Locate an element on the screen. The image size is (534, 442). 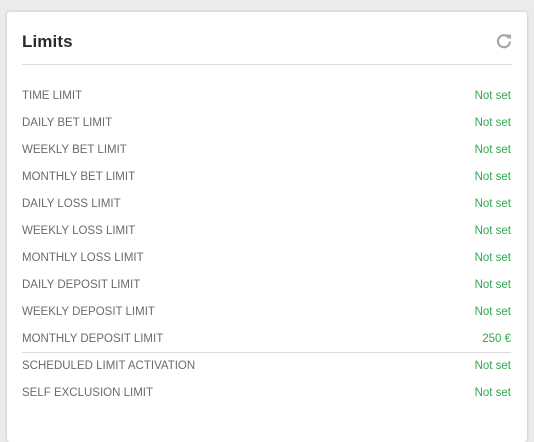
limit-row-daily-loss: DAILY LOSS LIMIT Not set is located at coordinates (266, 204).